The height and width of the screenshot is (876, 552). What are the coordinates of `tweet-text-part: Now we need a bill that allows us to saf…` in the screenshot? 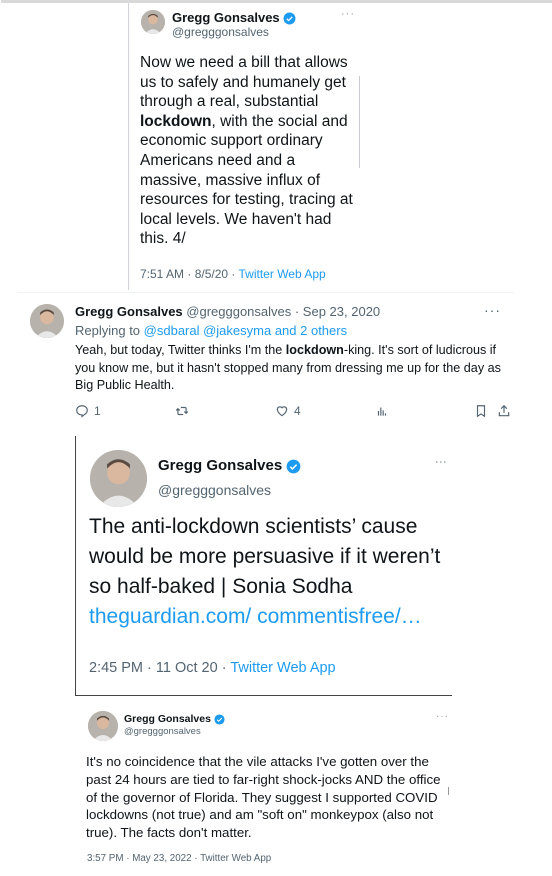 It's located at (244, 82).